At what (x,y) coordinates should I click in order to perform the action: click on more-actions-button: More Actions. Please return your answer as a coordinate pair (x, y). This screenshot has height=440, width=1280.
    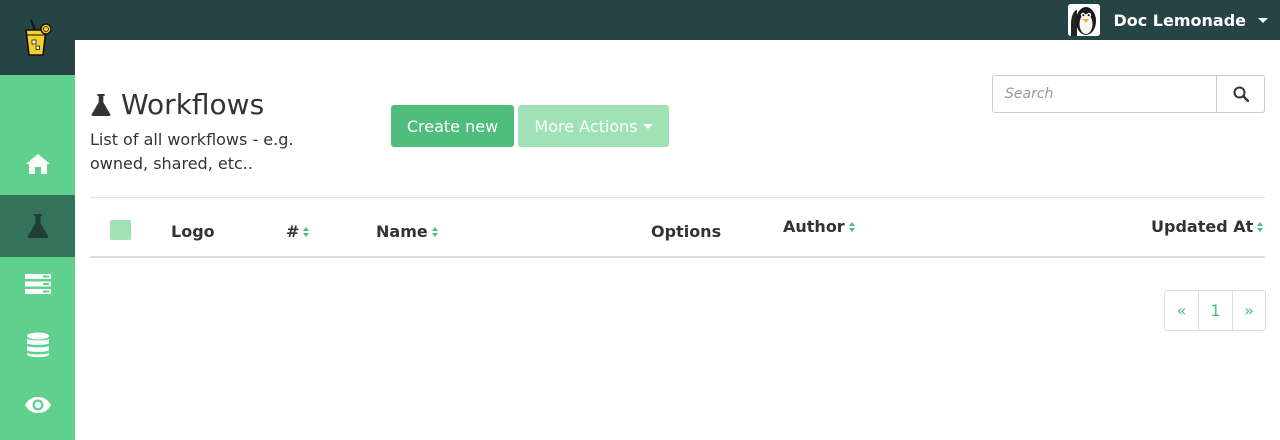
    Looking at the image, I should click on (593, 126).